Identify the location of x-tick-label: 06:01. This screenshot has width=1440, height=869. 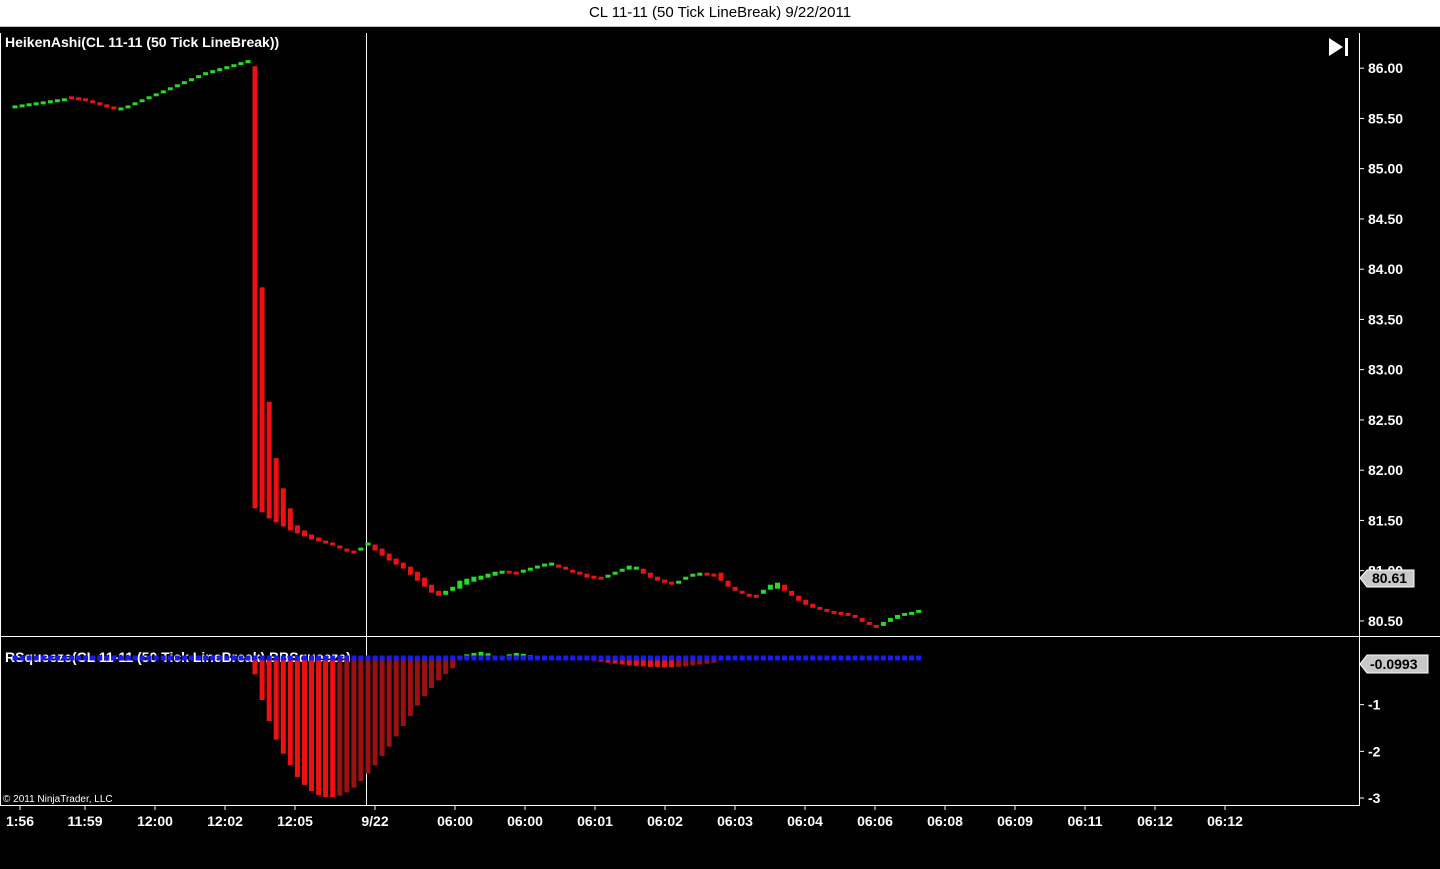
(595, 821).